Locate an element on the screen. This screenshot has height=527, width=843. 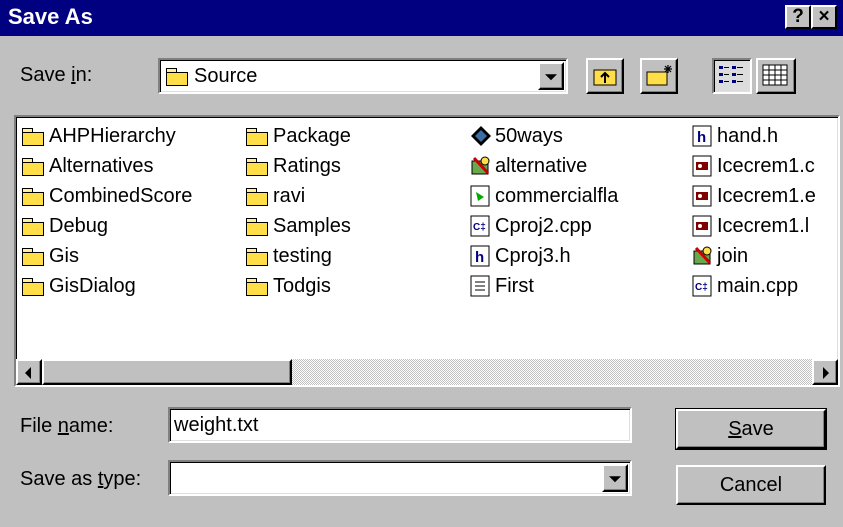
item-label: testing is located at coordinates (302, 255).